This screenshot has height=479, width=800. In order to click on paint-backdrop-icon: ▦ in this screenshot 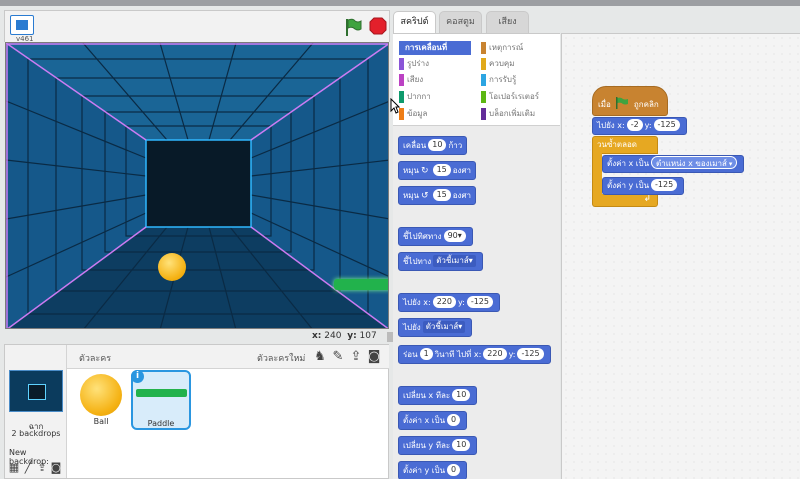, I will do `click(14, 467)`.